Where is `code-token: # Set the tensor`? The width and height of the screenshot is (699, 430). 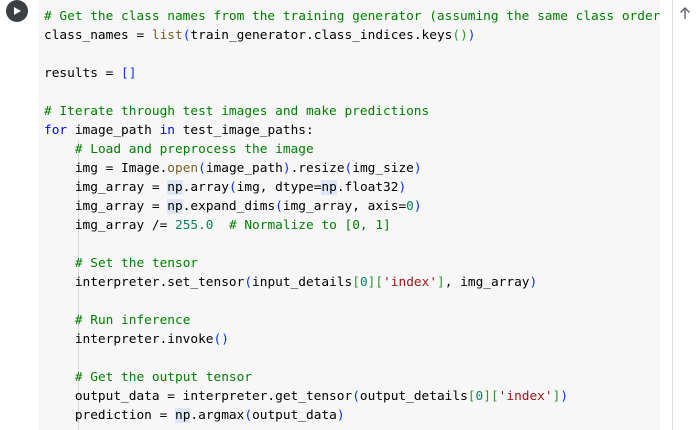 code-token: # Set the tensor is located at coordinates (136, 263).